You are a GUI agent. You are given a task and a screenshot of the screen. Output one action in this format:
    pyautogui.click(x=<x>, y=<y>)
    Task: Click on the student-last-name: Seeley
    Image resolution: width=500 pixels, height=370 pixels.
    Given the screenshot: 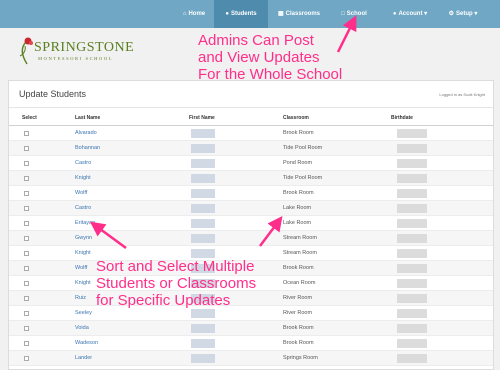 What is the action you would take?
    pyautogui.click(x=83, y=313)
    